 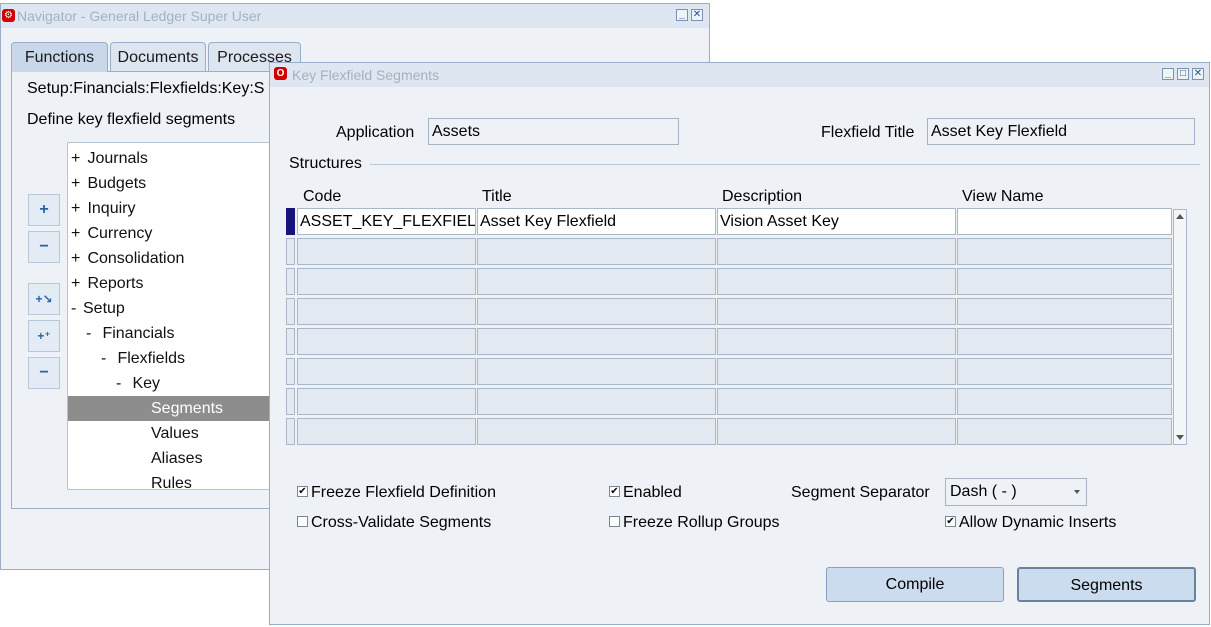 I want to click on expand-button: +, so click(x=44, y=210).